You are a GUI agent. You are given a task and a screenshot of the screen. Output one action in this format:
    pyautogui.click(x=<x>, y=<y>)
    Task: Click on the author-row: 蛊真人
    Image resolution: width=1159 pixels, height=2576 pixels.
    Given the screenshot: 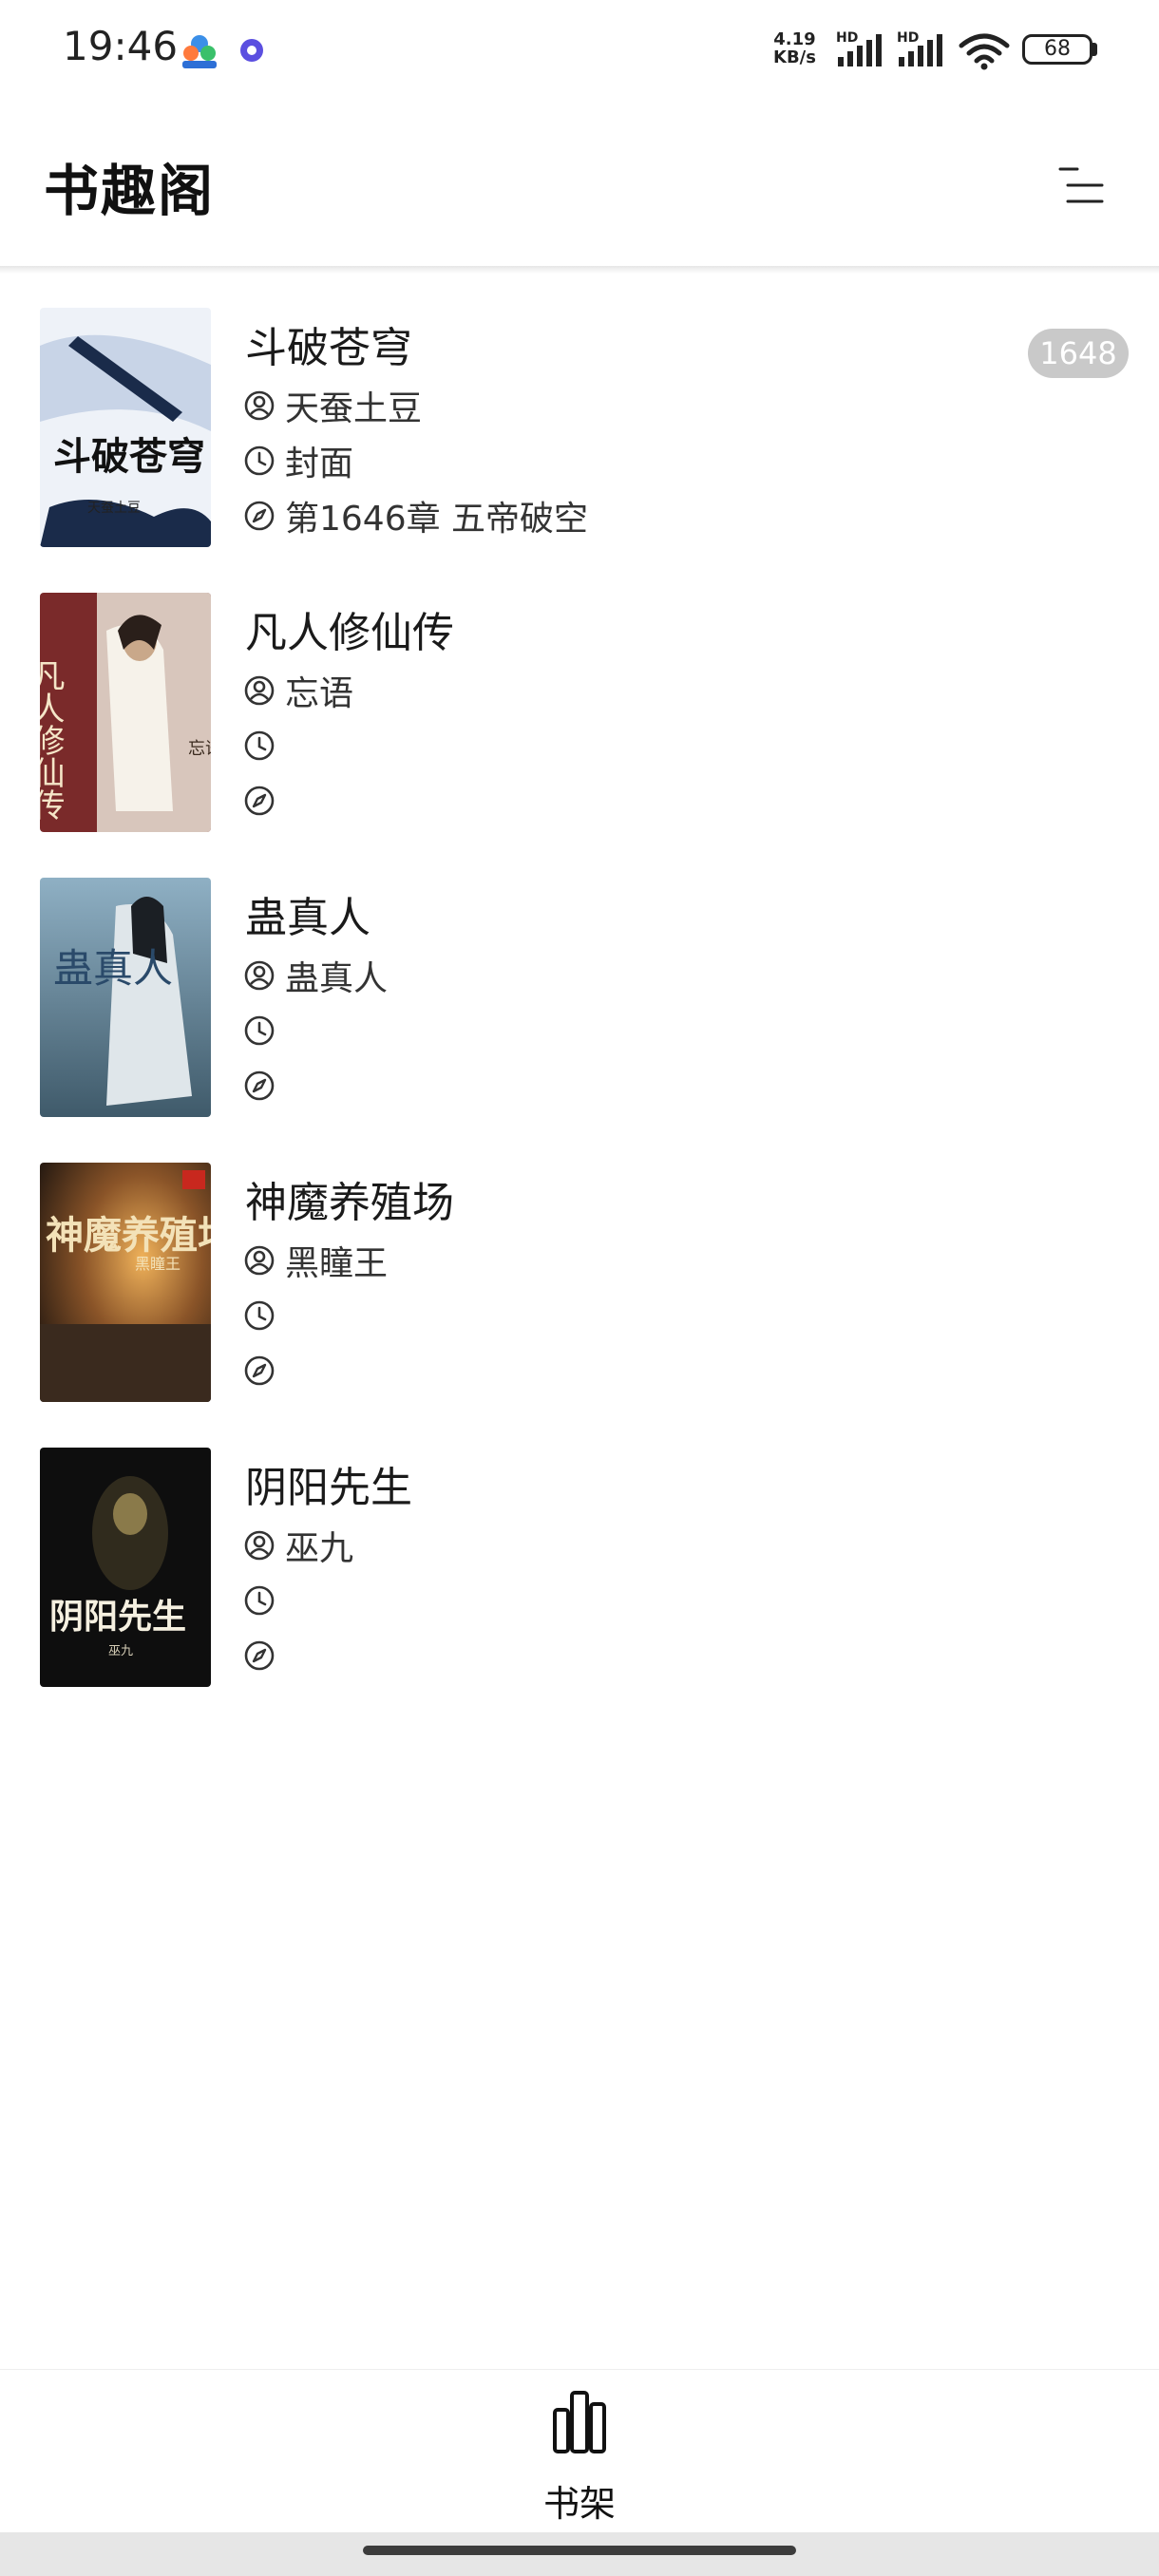 What is the action you would take?
    pyautogui.click(x=315, y=975)
    